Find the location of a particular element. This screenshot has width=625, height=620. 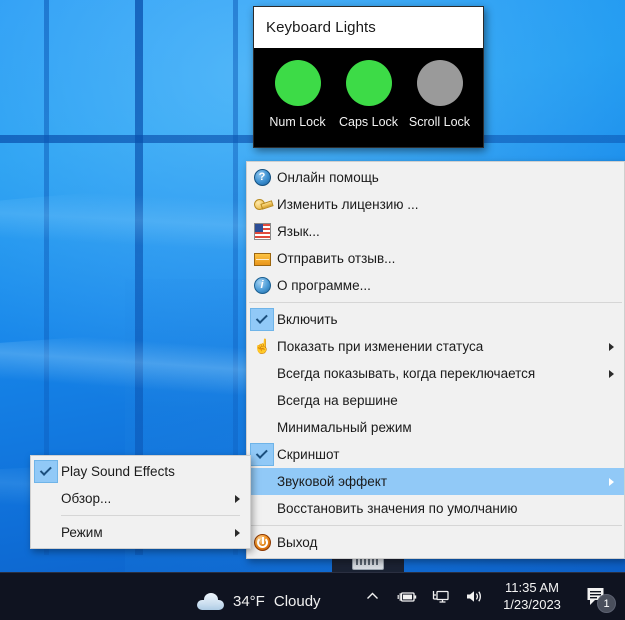

notification-count-badge: 1 is located at coordinates (606, 603).